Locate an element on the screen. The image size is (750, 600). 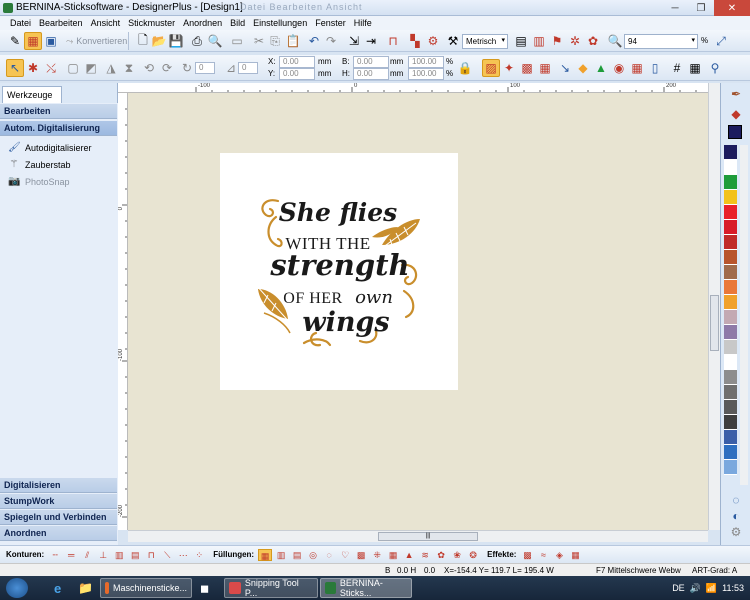
blanket-stitch-icon: ⊥ is located at coordinates (103, 555).